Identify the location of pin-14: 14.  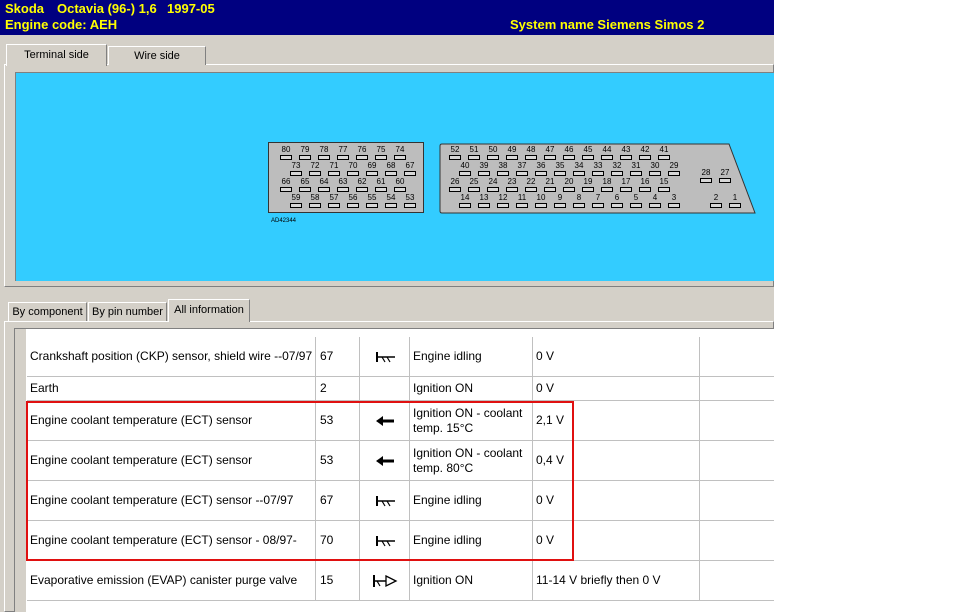
(465, 201).